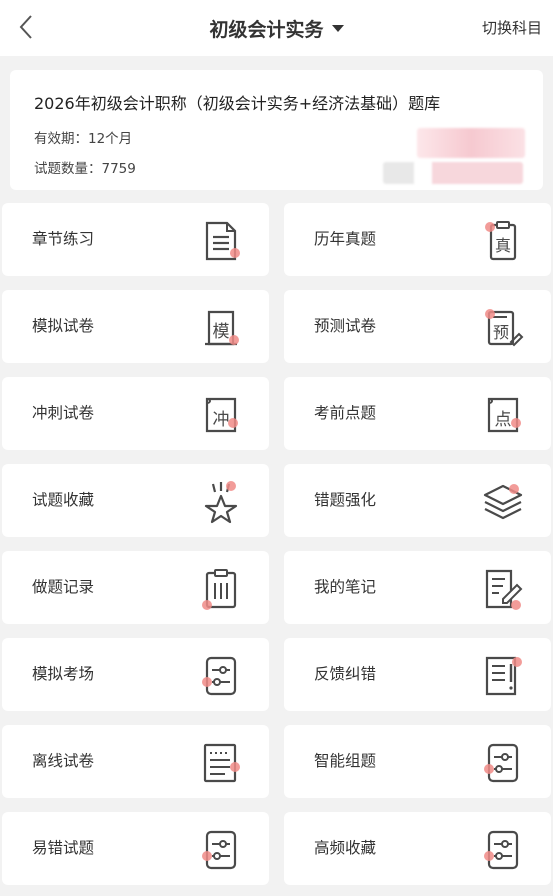 The width and height of the screenshot is (553, 896). I want to click on past-exam-icon: 真, so click(503, 241).